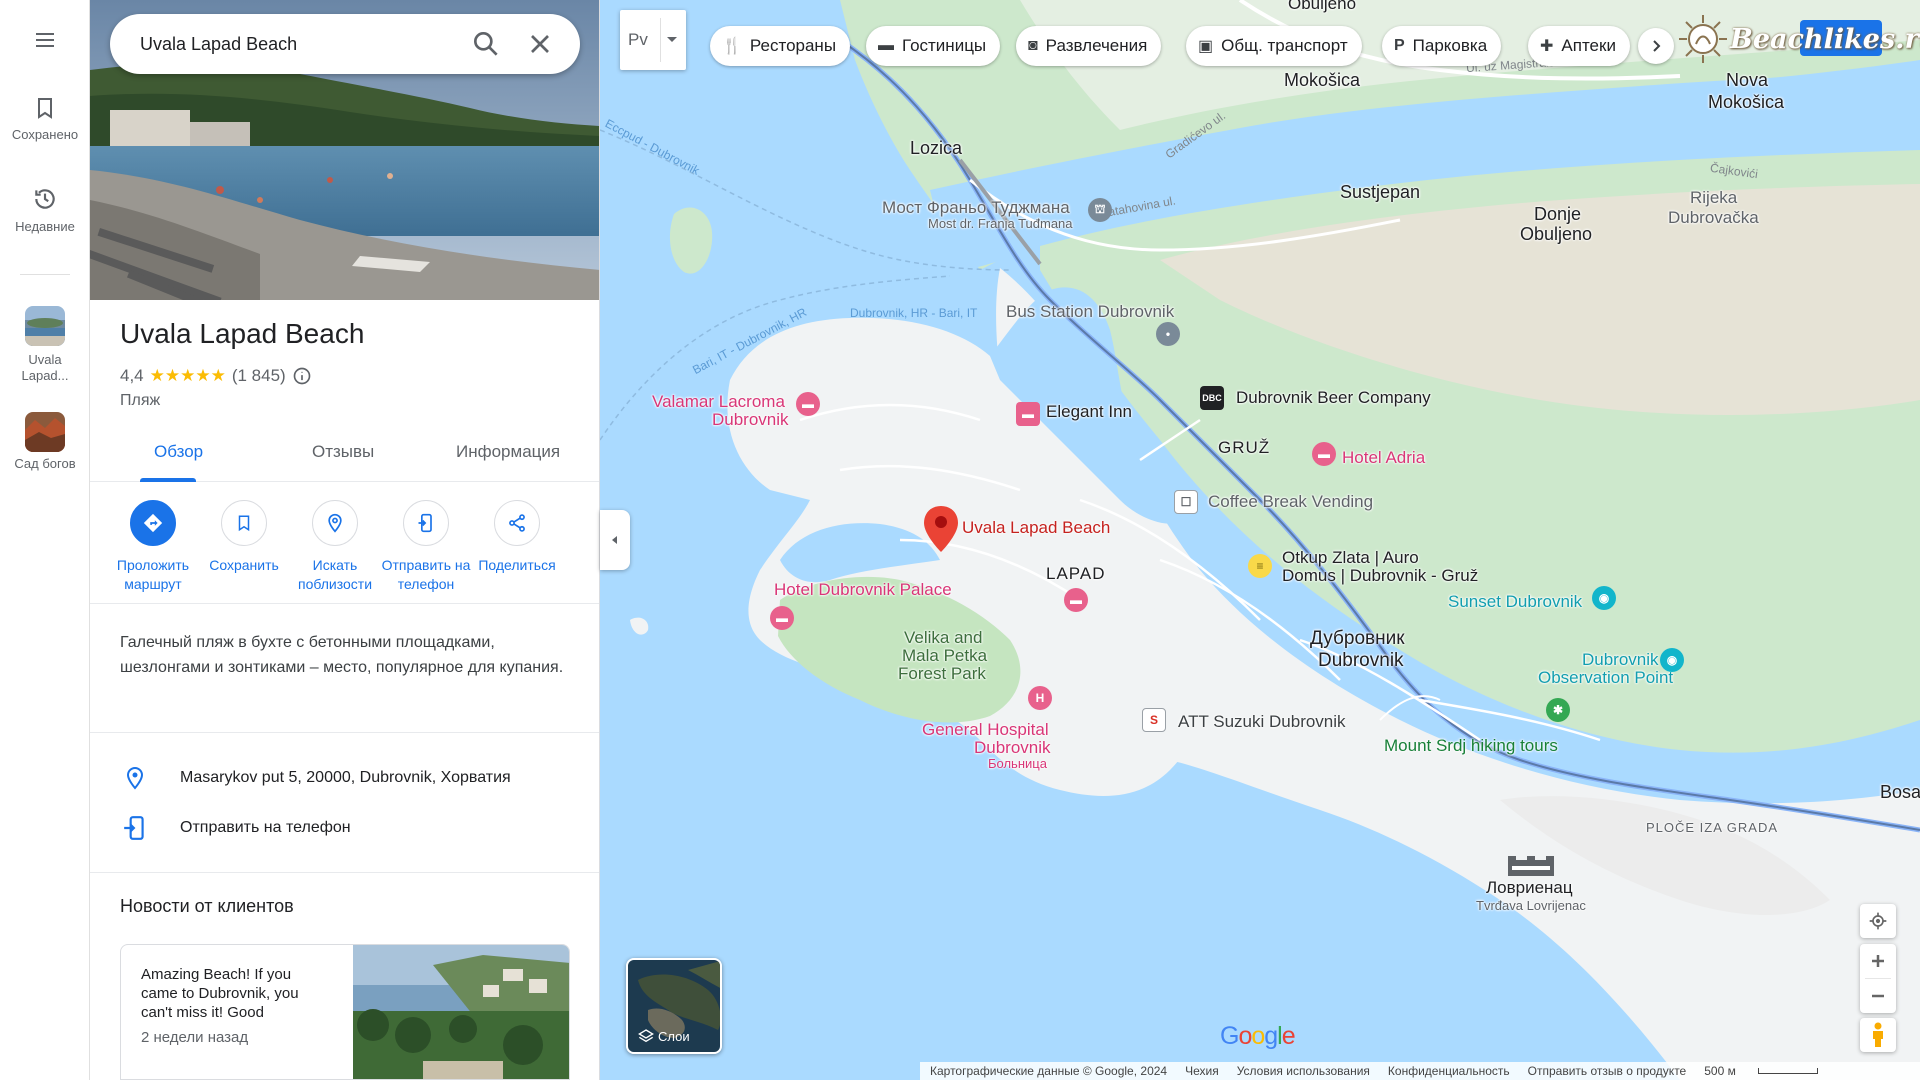 The width and height of the screenshot is (1920, 1080). I want to click on chips-next-button, so click(1656, 46).